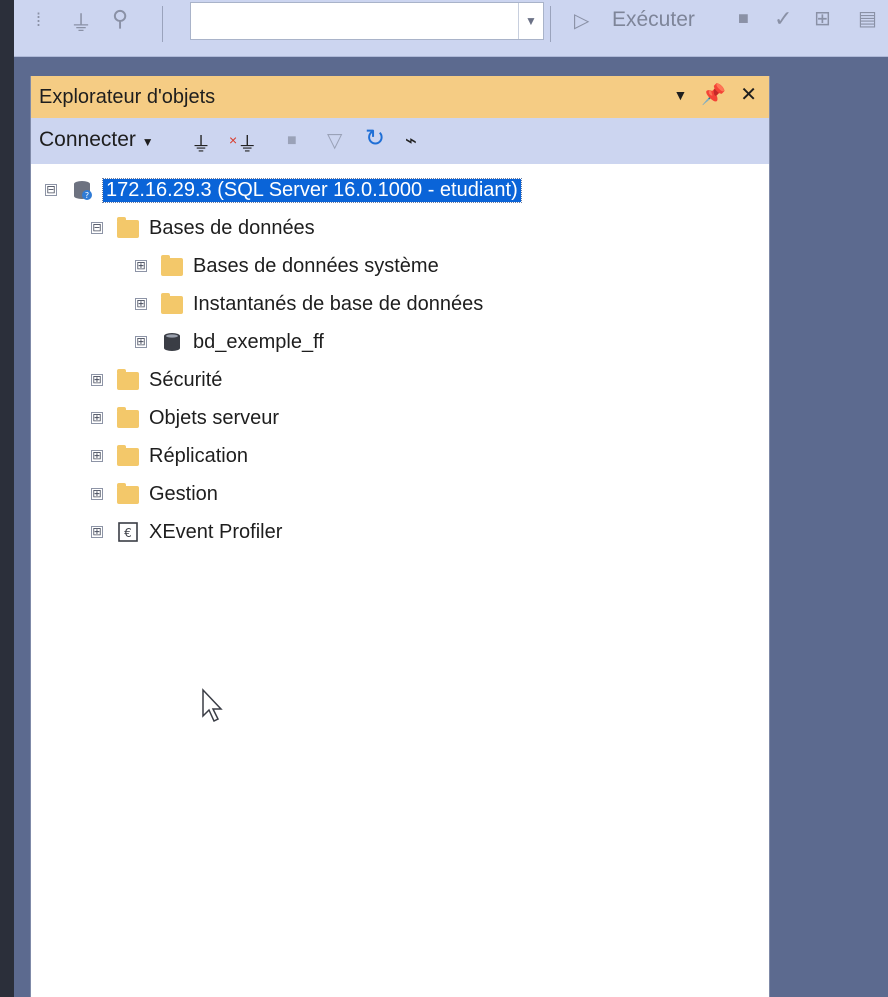 Image resolution: width=888 pixels, height=997 pixels. I want to click on close-icon: ✕, so click(748, 94).